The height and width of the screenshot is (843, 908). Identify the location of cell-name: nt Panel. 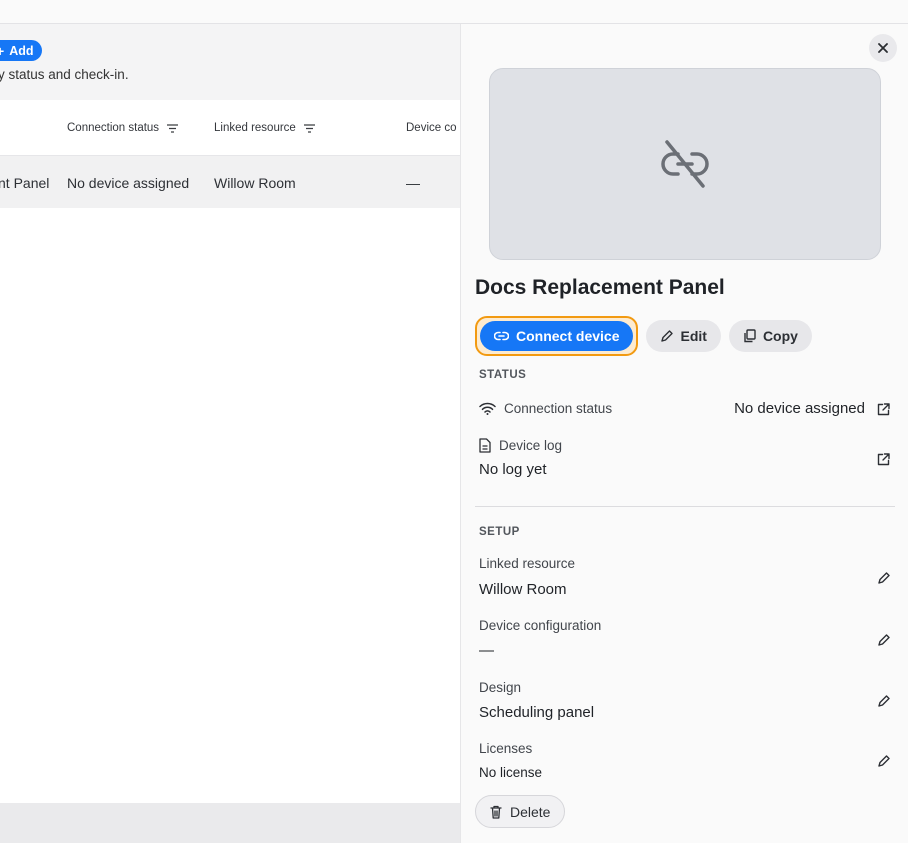
(25, 183).